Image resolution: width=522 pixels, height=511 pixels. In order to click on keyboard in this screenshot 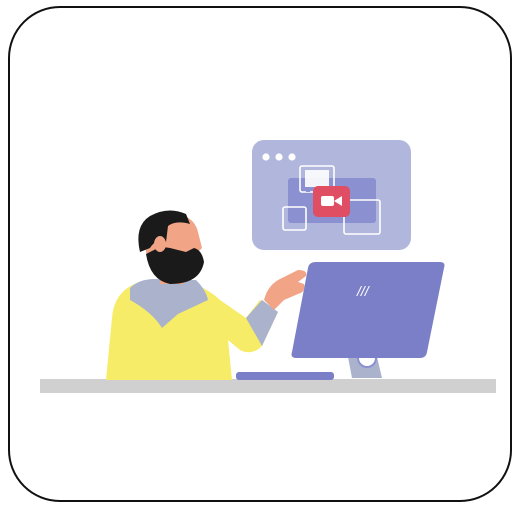, I will do `click(285, 376)`.